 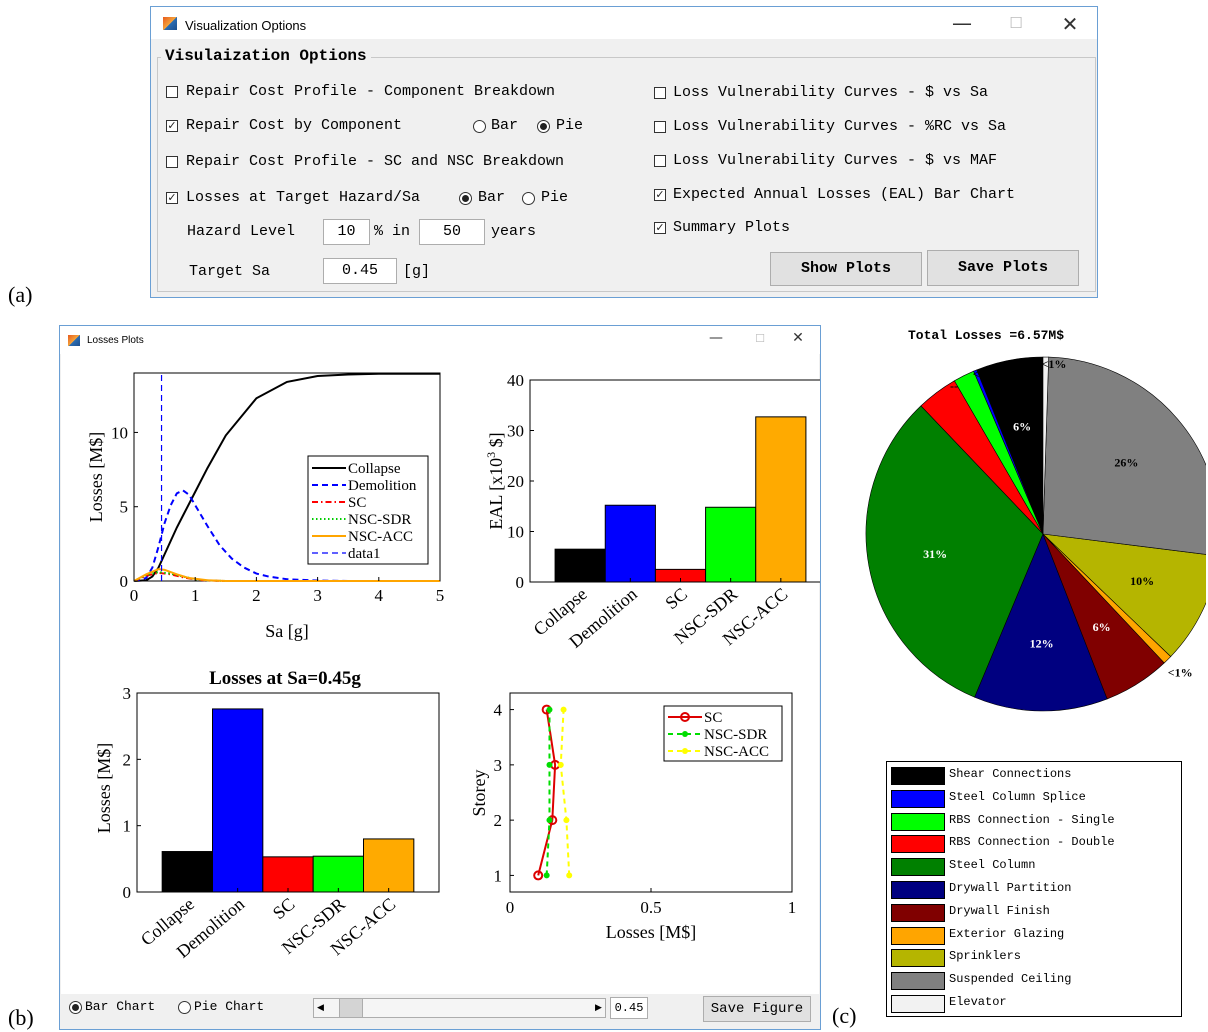 I want to click on show-plots-button: Show Plots, so click(x=846, y=269).